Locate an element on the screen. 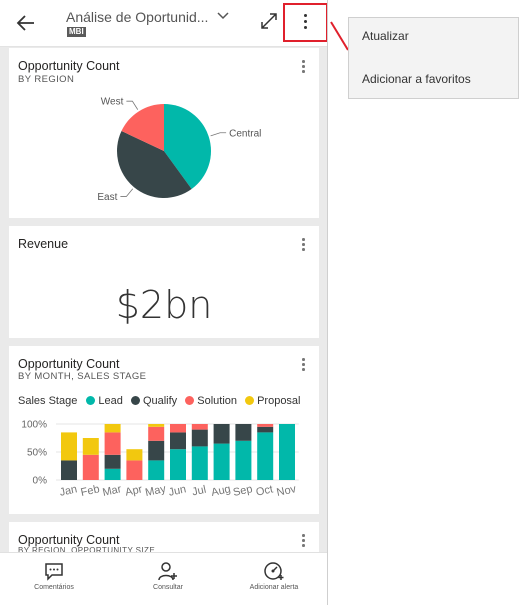 The height and width of the screenshot is (605, 520). menu-item-add-favorite: Adicionar a favoritos is located at coordinates (416, 79).